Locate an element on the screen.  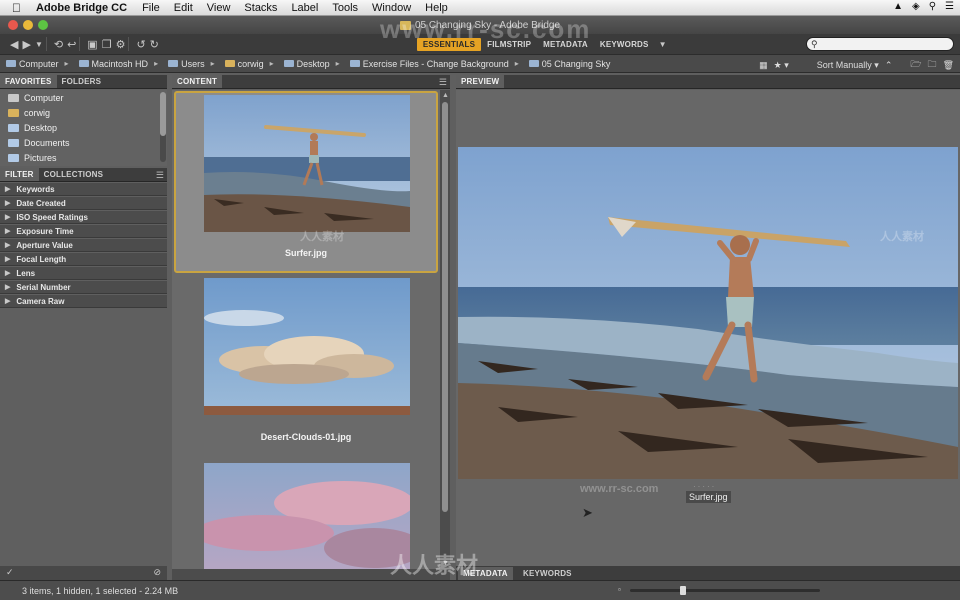
reveal-recent-icon: ↩ is located at coordinates (71, 44).